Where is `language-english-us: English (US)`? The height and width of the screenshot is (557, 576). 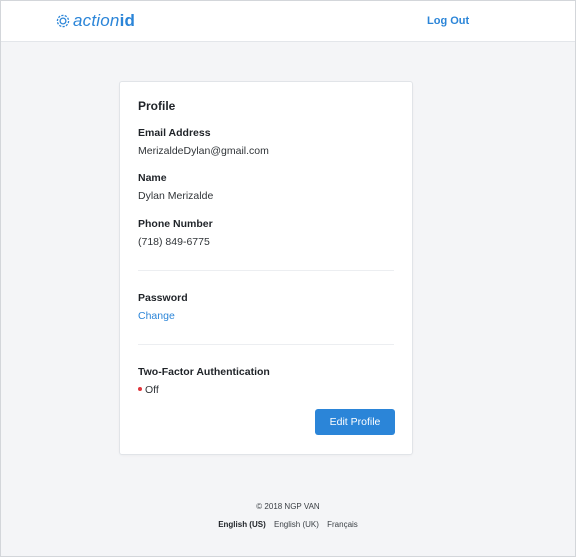 language-english-us: English (US) is located at coordinates (242, 524).